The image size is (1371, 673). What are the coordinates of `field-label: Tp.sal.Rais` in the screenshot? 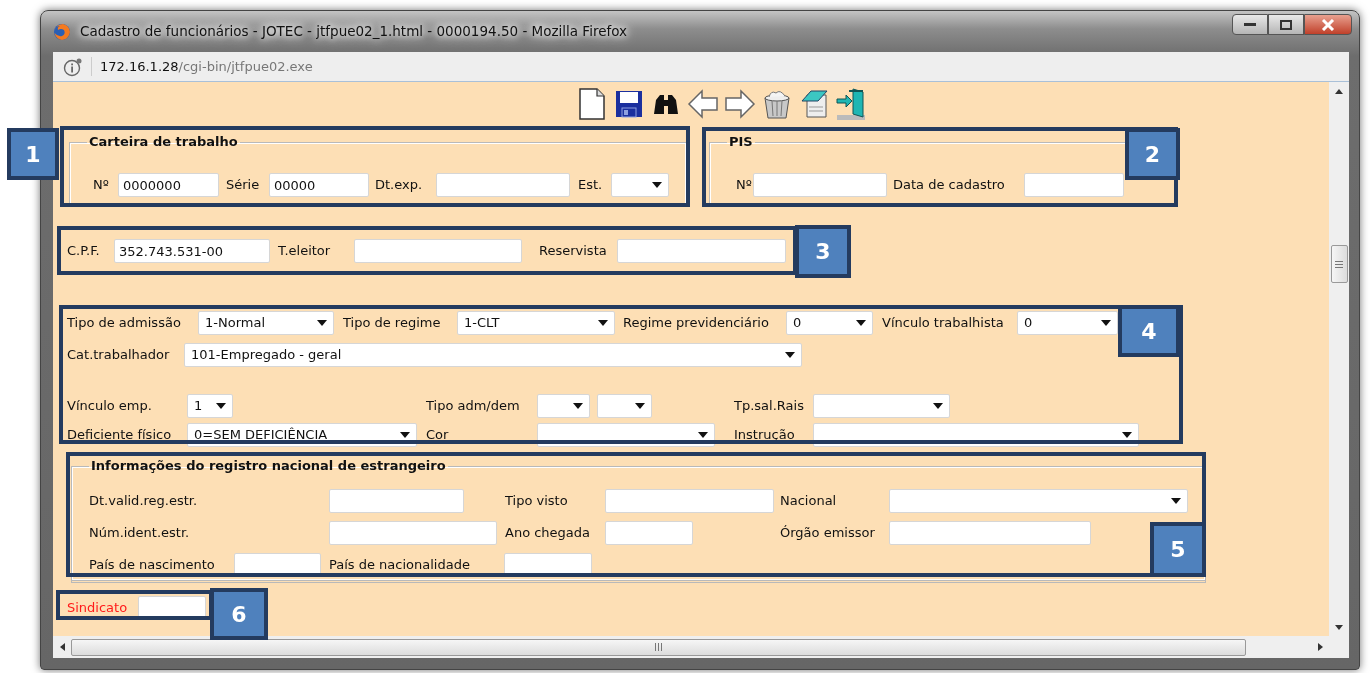 It's located at (769, 406).